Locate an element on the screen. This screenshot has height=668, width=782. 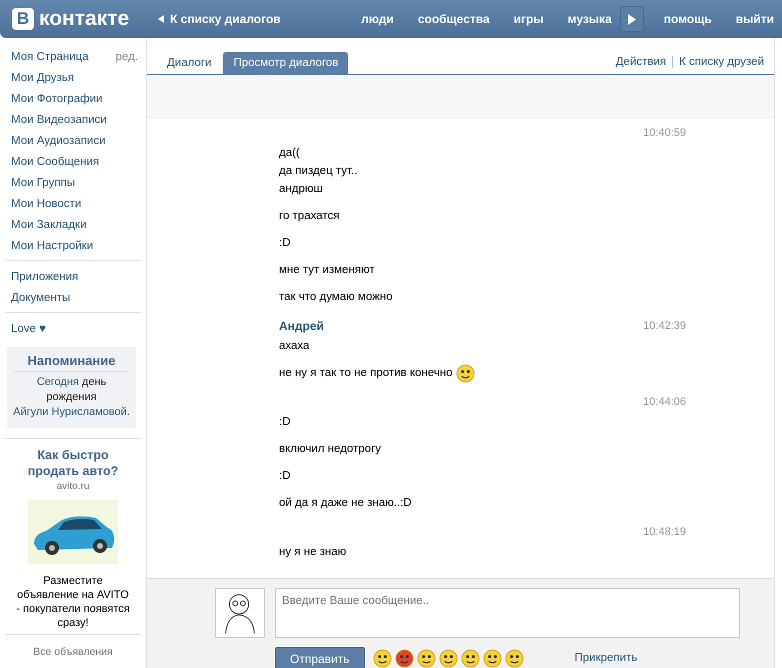
menu-link: Мои Видеозаписи is located at coordinates (59, 120).